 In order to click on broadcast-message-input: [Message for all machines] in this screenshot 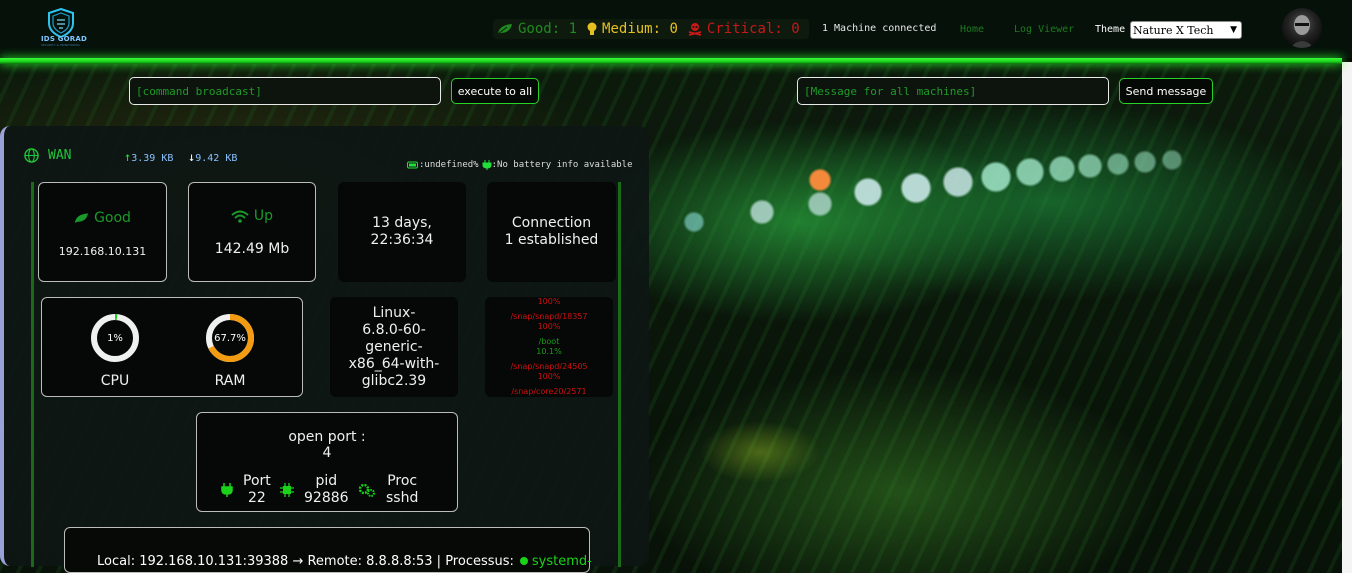, I will do `click(953, 91)`.